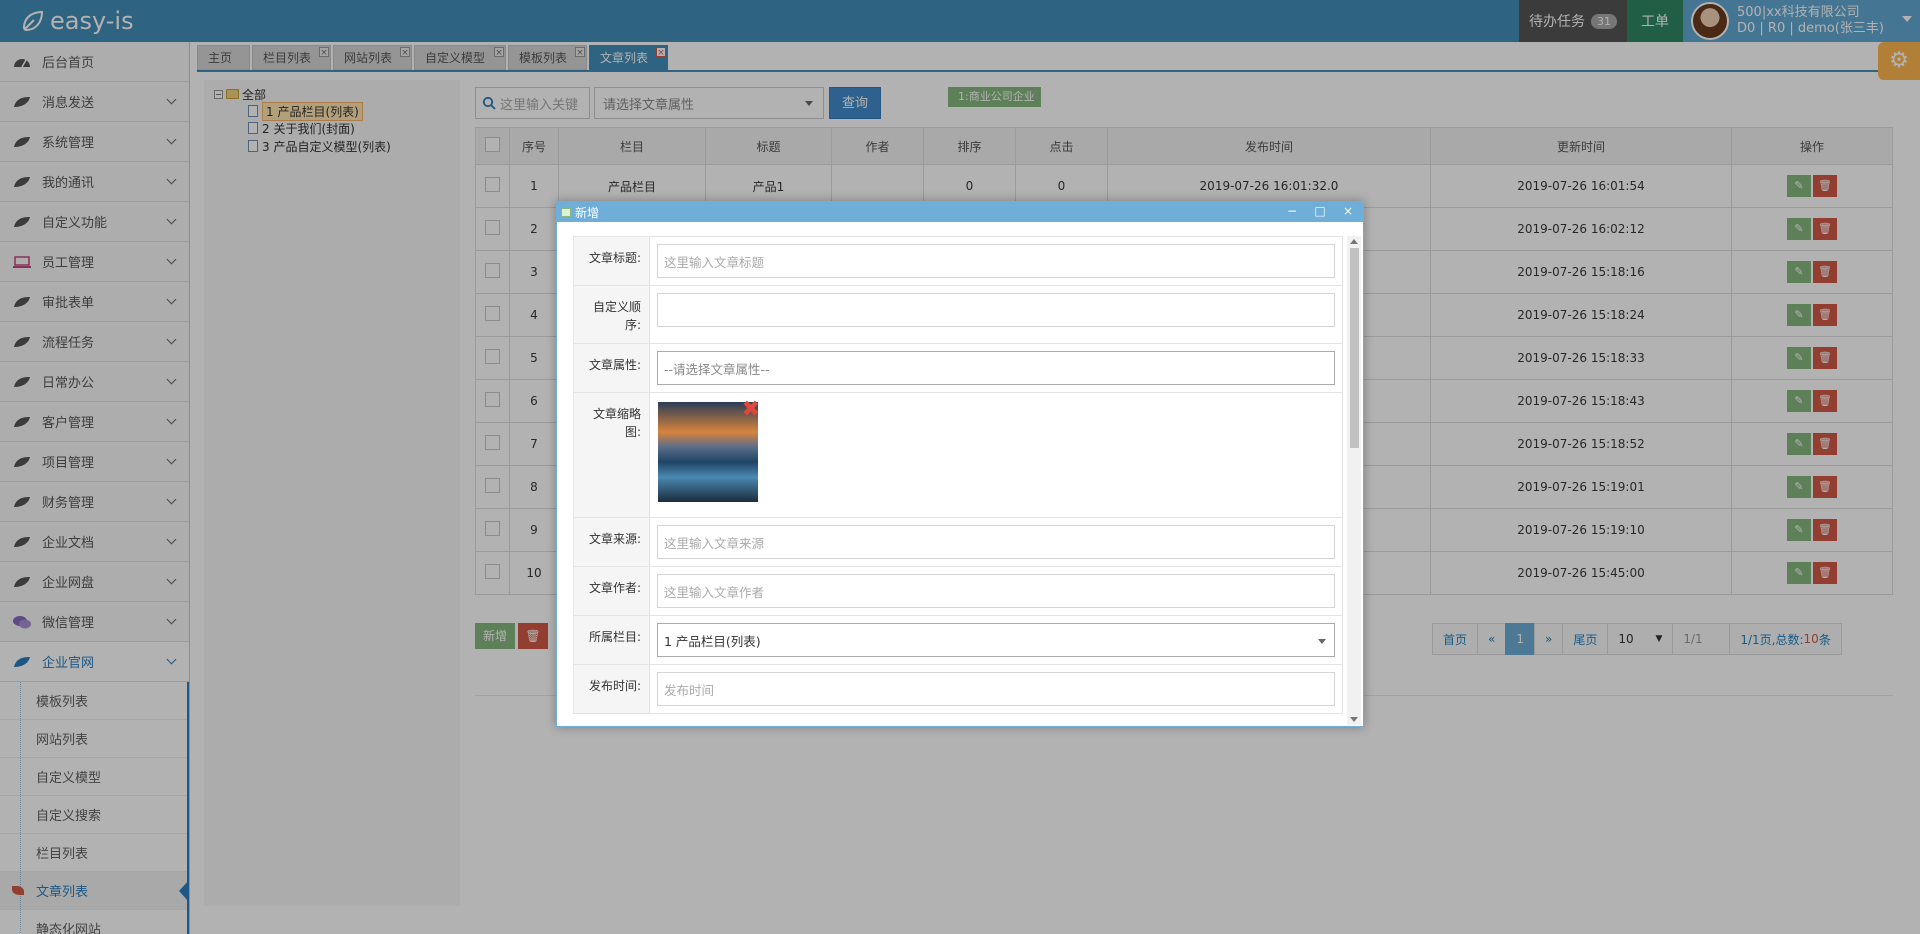 The width and height of the screenshot is (1920, 934). Describe the element at coordinates (611, 455) in the screenshot. I see `field-label: 文章缩略图:` at that location.